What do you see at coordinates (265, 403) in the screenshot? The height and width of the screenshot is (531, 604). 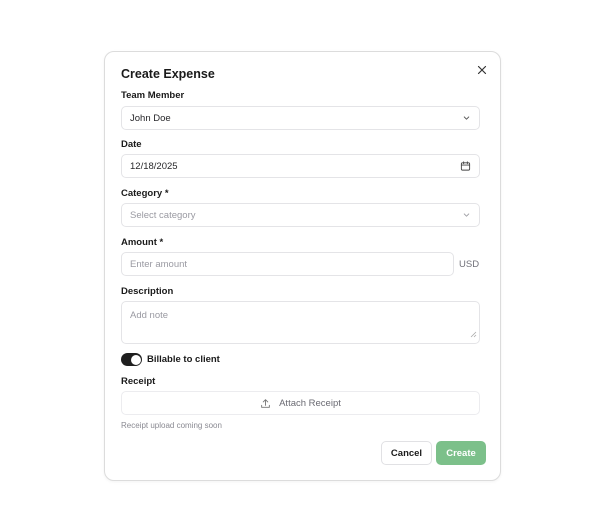 I see `upload-icon` at bounding box center [265, 403].